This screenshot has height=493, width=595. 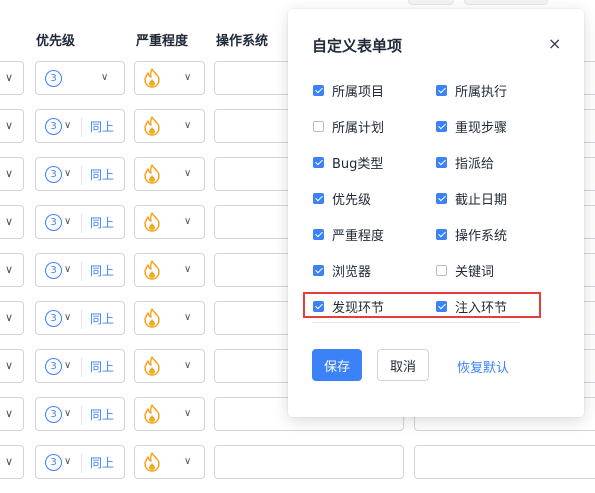 I want to click on field-option: 指派给, so click(x=465, y=162).